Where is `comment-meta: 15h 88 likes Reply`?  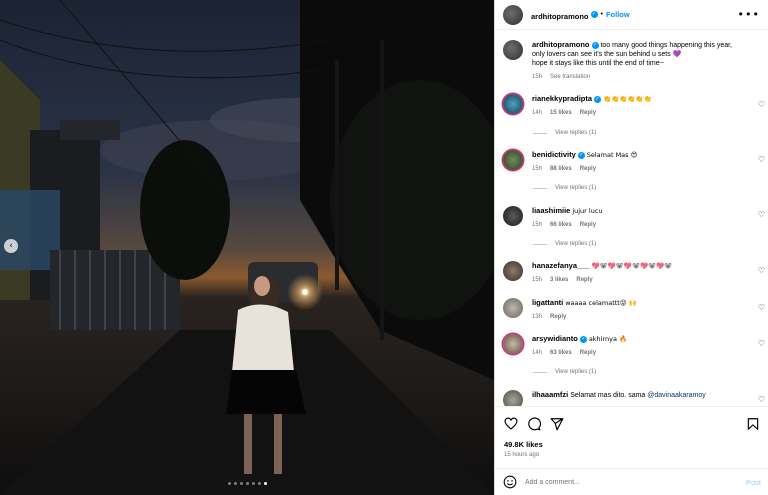
comment-meta: 15h 88 likes Reply is located at coordinates (647, 169).